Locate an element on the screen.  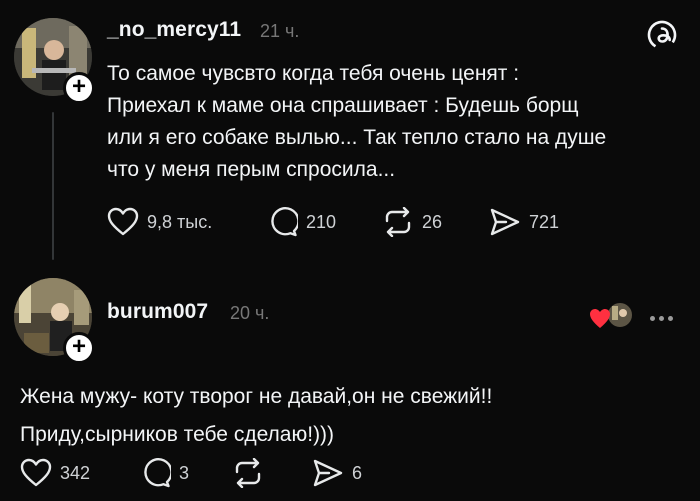
share-button: 6 is located at coordinates (337, 473).